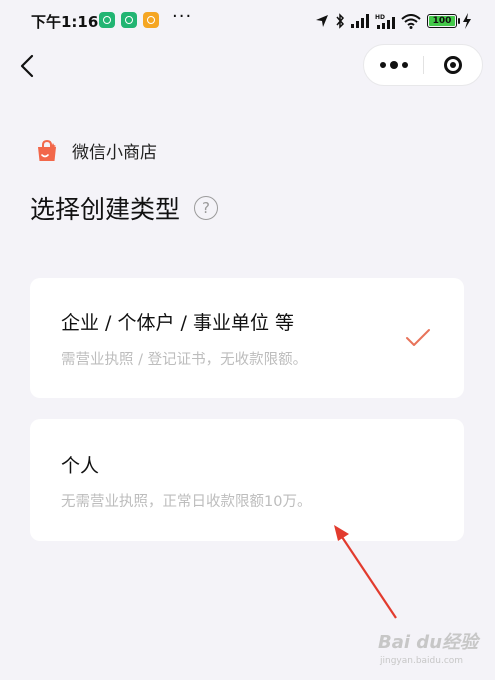  I want to click on miniprogram-capsule, so click(423, 65).